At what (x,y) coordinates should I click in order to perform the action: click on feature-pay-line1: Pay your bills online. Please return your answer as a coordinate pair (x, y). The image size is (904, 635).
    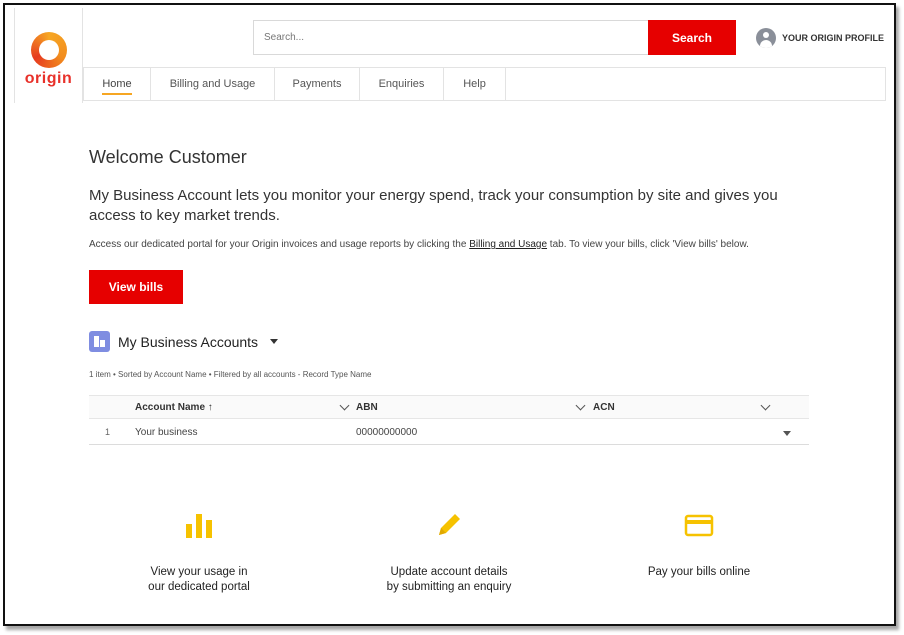
    Looking at the image, I should click on (699, 572).